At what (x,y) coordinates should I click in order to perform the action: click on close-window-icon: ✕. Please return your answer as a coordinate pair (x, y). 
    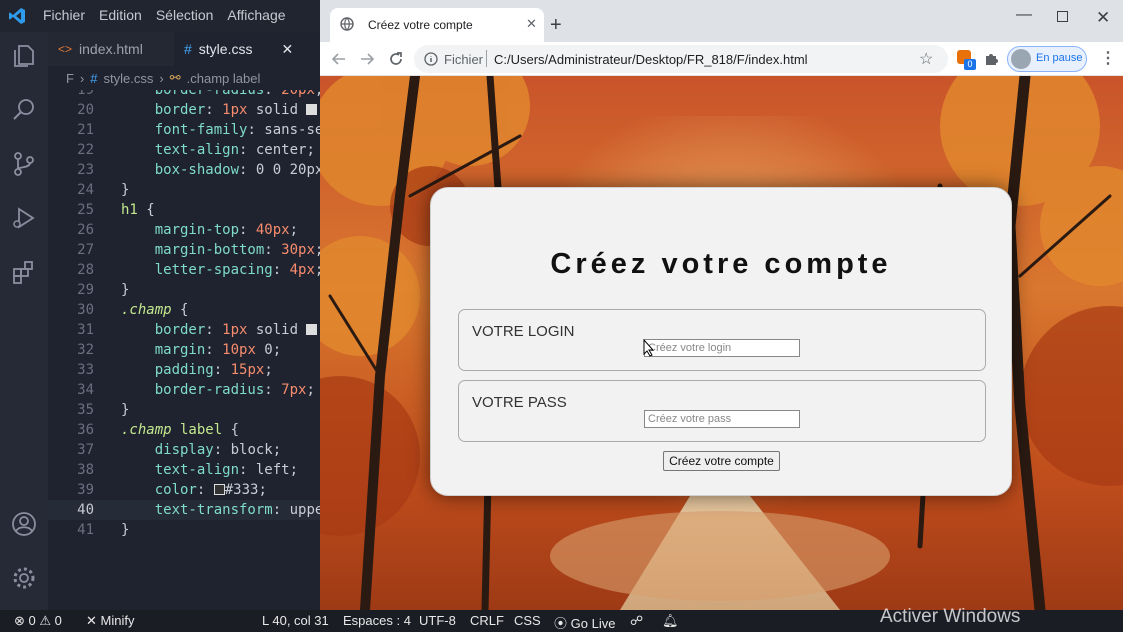
    Looking at the image, I should click on (1103, 18).